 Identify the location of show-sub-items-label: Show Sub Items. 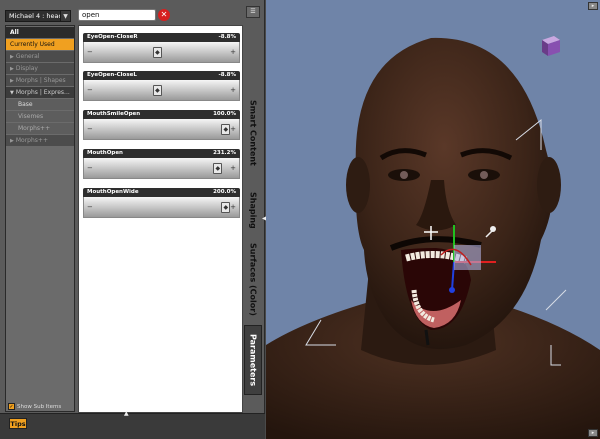
(39, 407).